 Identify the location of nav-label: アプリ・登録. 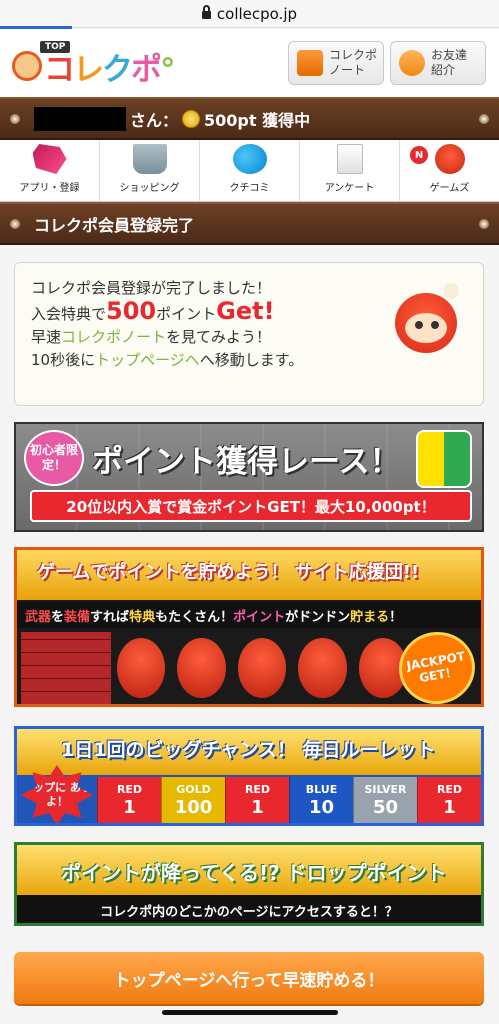
(49, 188).